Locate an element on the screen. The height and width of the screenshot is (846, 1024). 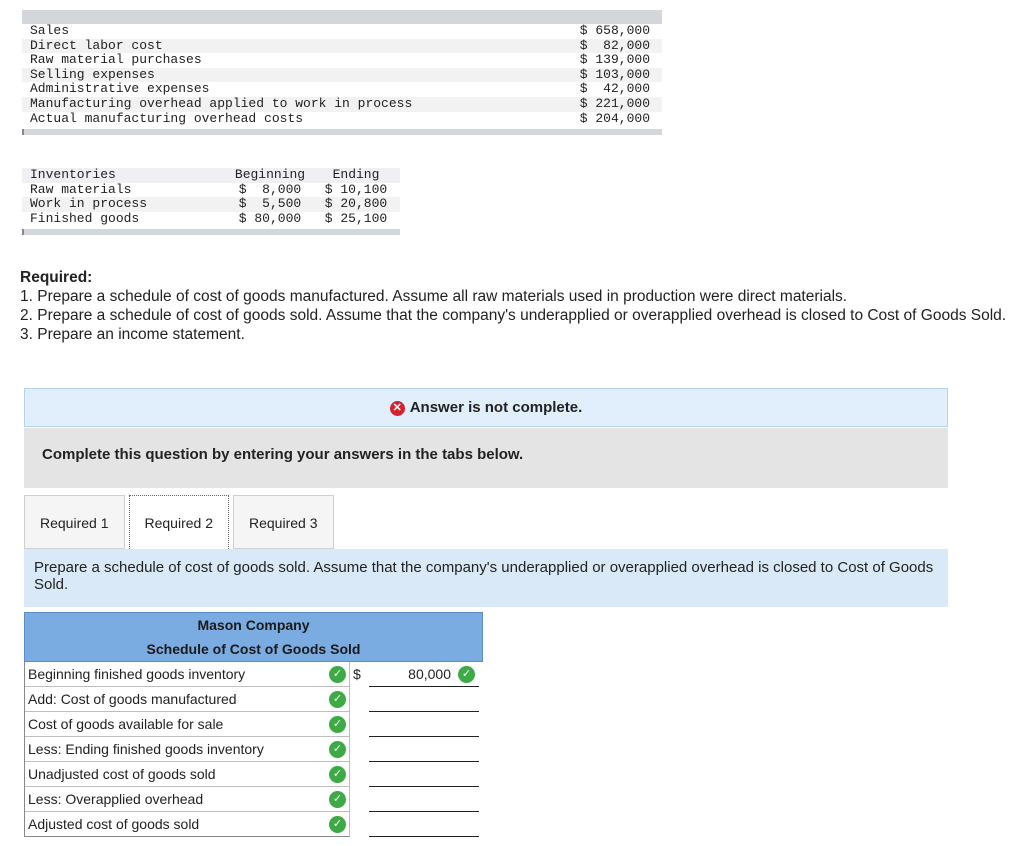
row-value: $ 658,000 is located at coordinates (614, 30).